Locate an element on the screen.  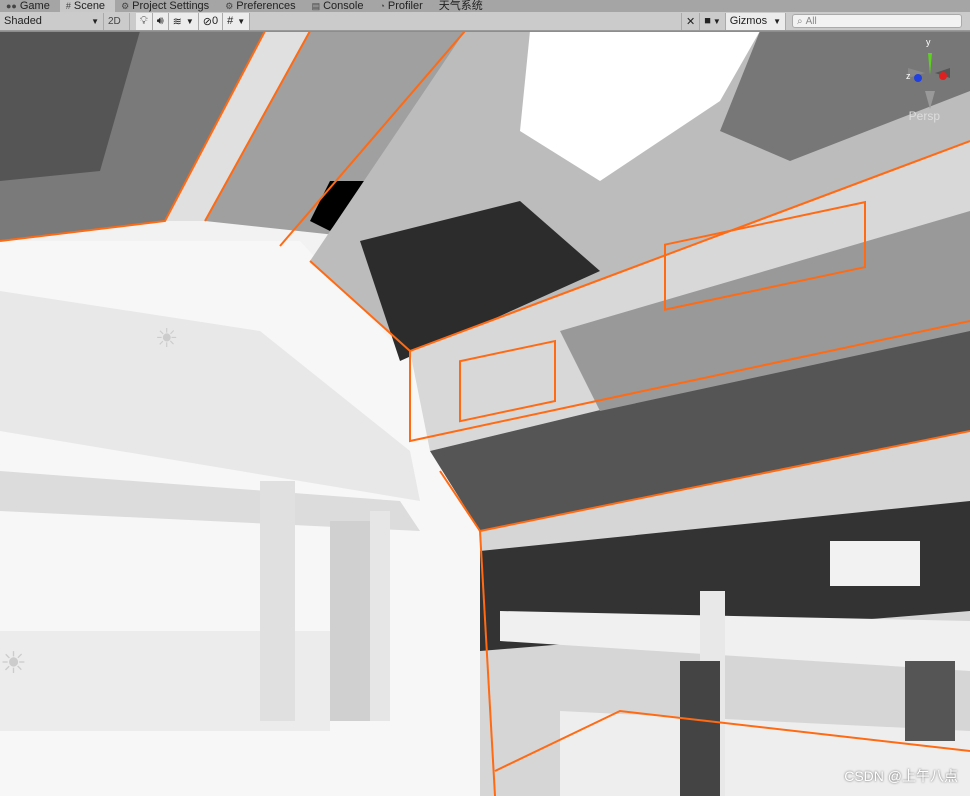
tab-game: ●● Game is located at coordinates (30, 6).